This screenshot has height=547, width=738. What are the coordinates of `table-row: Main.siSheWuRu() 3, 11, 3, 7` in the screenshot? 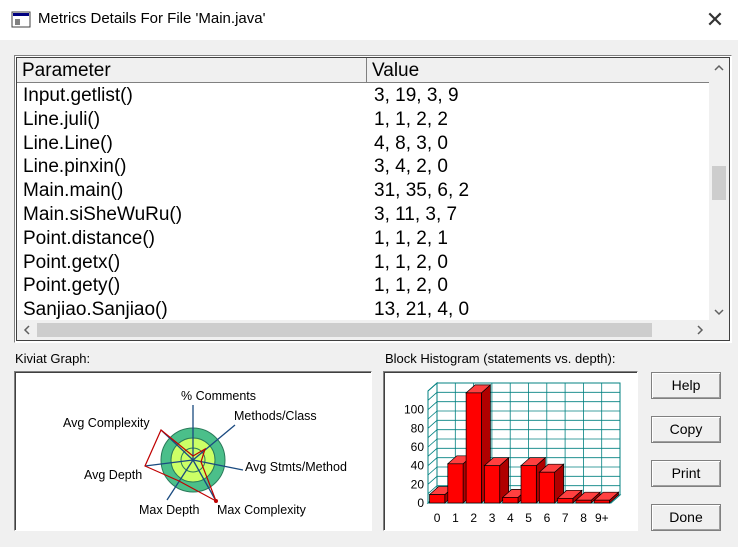 It's located at (363, 215).